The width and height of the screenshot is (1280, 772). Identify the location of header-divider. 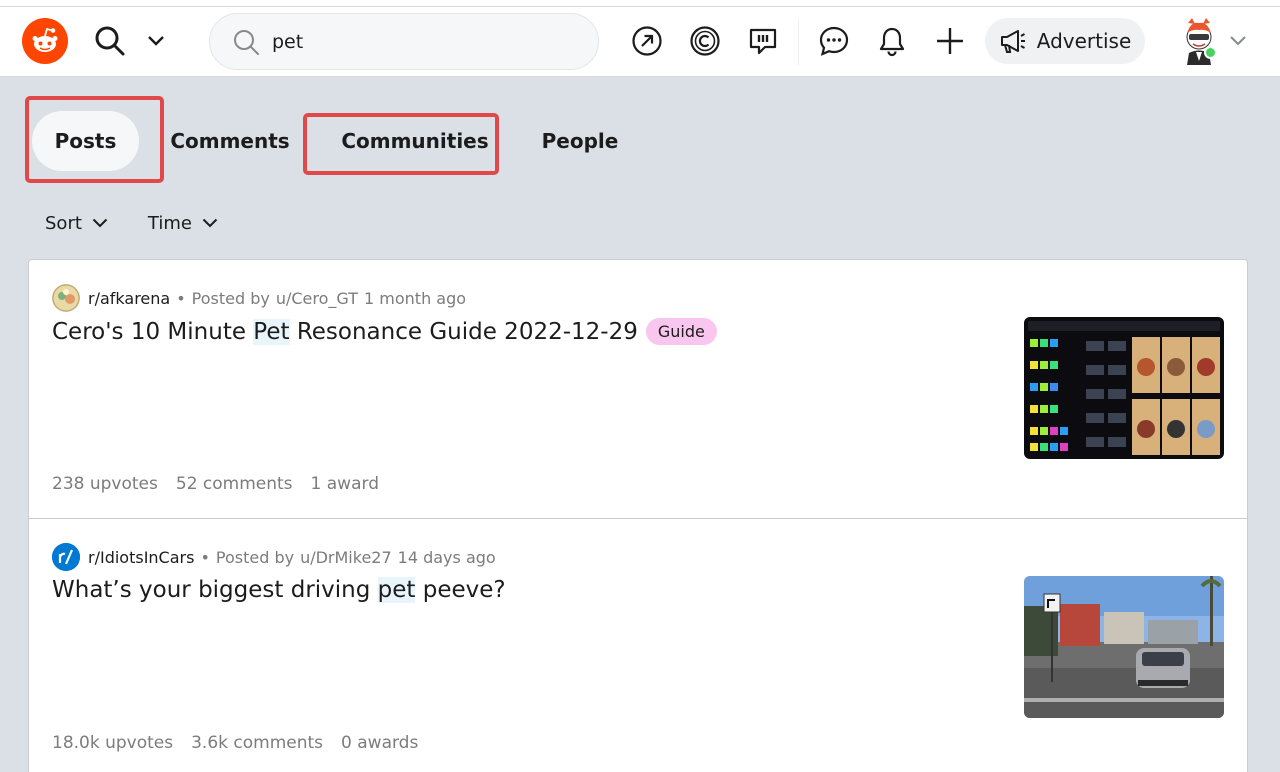
(798, 42).